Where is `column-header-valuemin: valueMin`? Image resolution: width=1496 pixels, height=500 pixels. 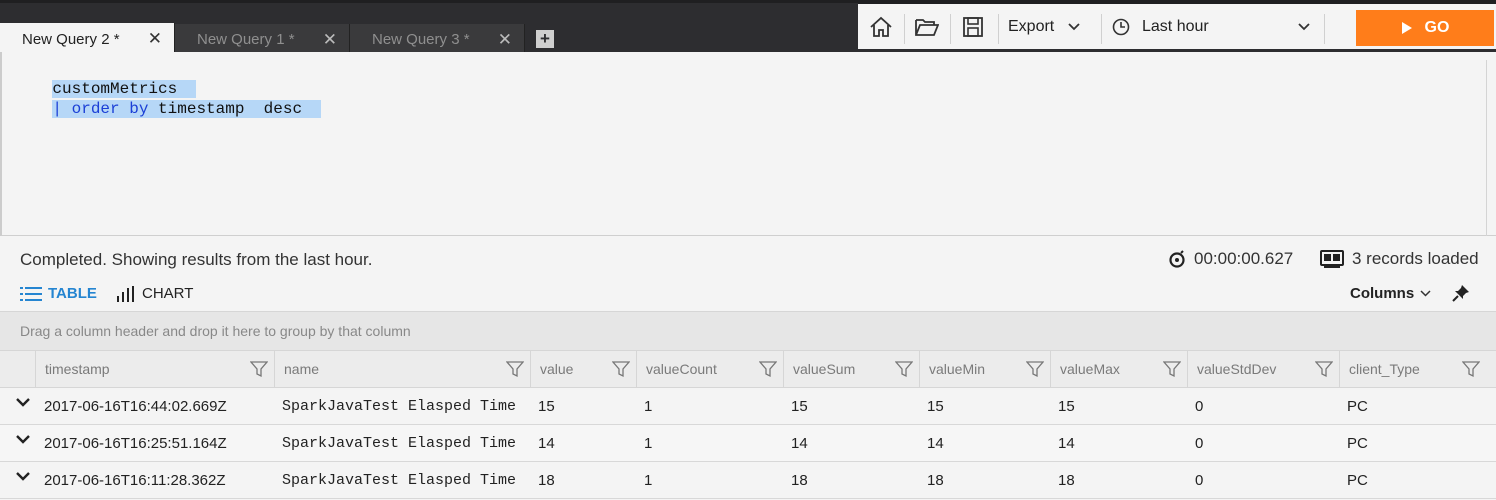
column-header-valuemin: valueMin is located at coordinates (984, 369).